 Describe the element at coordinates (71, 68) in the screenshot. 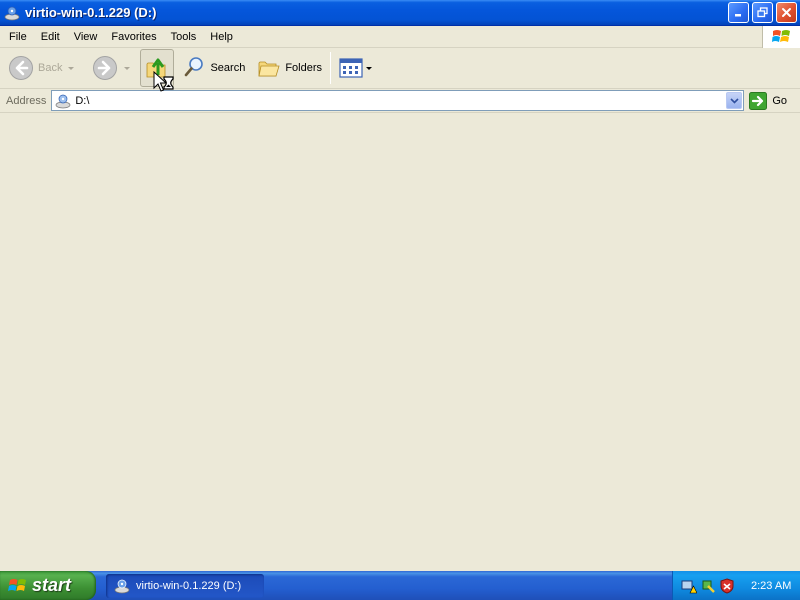

I see `back-dropdown-icon` at that location.